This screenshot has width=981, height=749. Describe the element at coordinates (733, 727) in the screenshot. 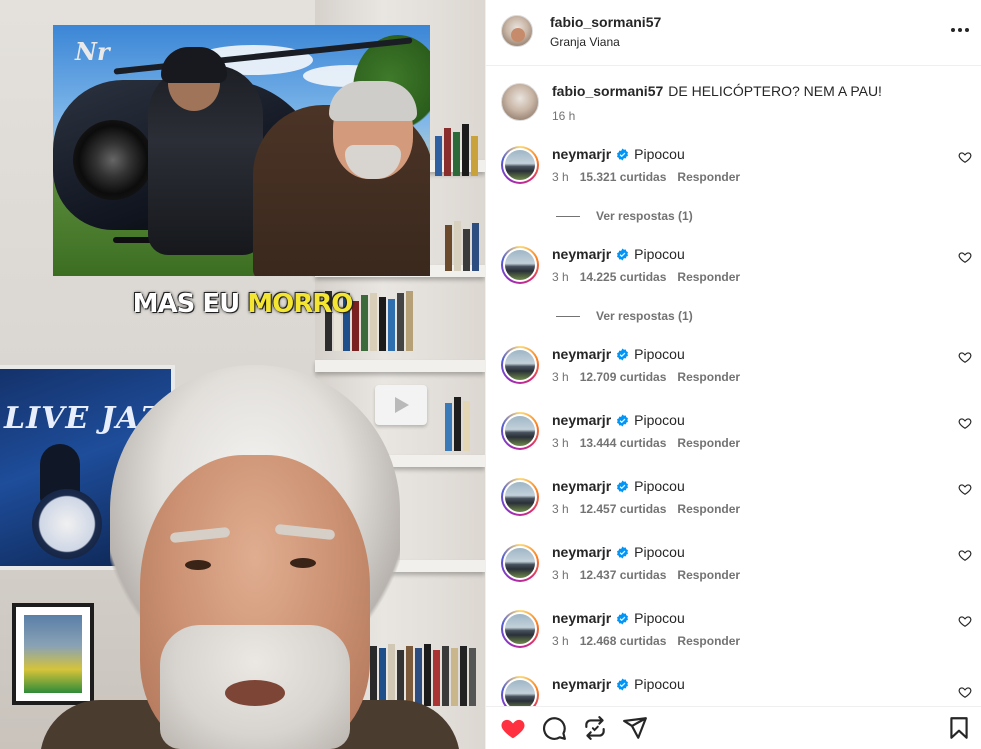

I see `action-bar` at that location.